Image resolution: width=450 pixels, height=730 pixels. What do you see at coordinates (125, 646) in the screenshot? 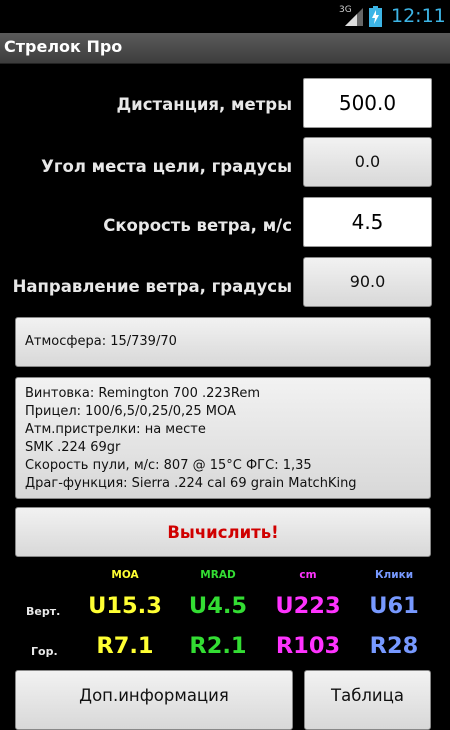
I see `horizontal-moa-value: R7.1` at bounding box center [125, 646].